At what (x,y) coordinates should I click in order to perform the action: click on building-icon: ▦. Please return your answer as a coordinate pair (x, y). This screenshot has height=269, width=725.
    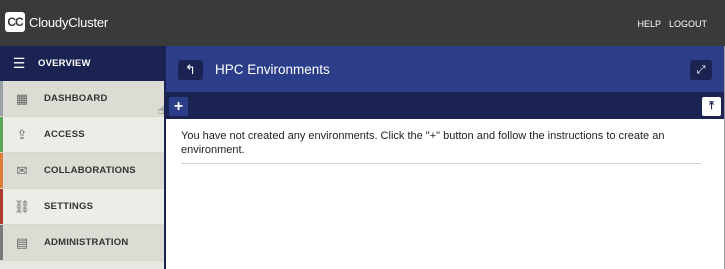
    Looking at the image, I should click on (22, 98).